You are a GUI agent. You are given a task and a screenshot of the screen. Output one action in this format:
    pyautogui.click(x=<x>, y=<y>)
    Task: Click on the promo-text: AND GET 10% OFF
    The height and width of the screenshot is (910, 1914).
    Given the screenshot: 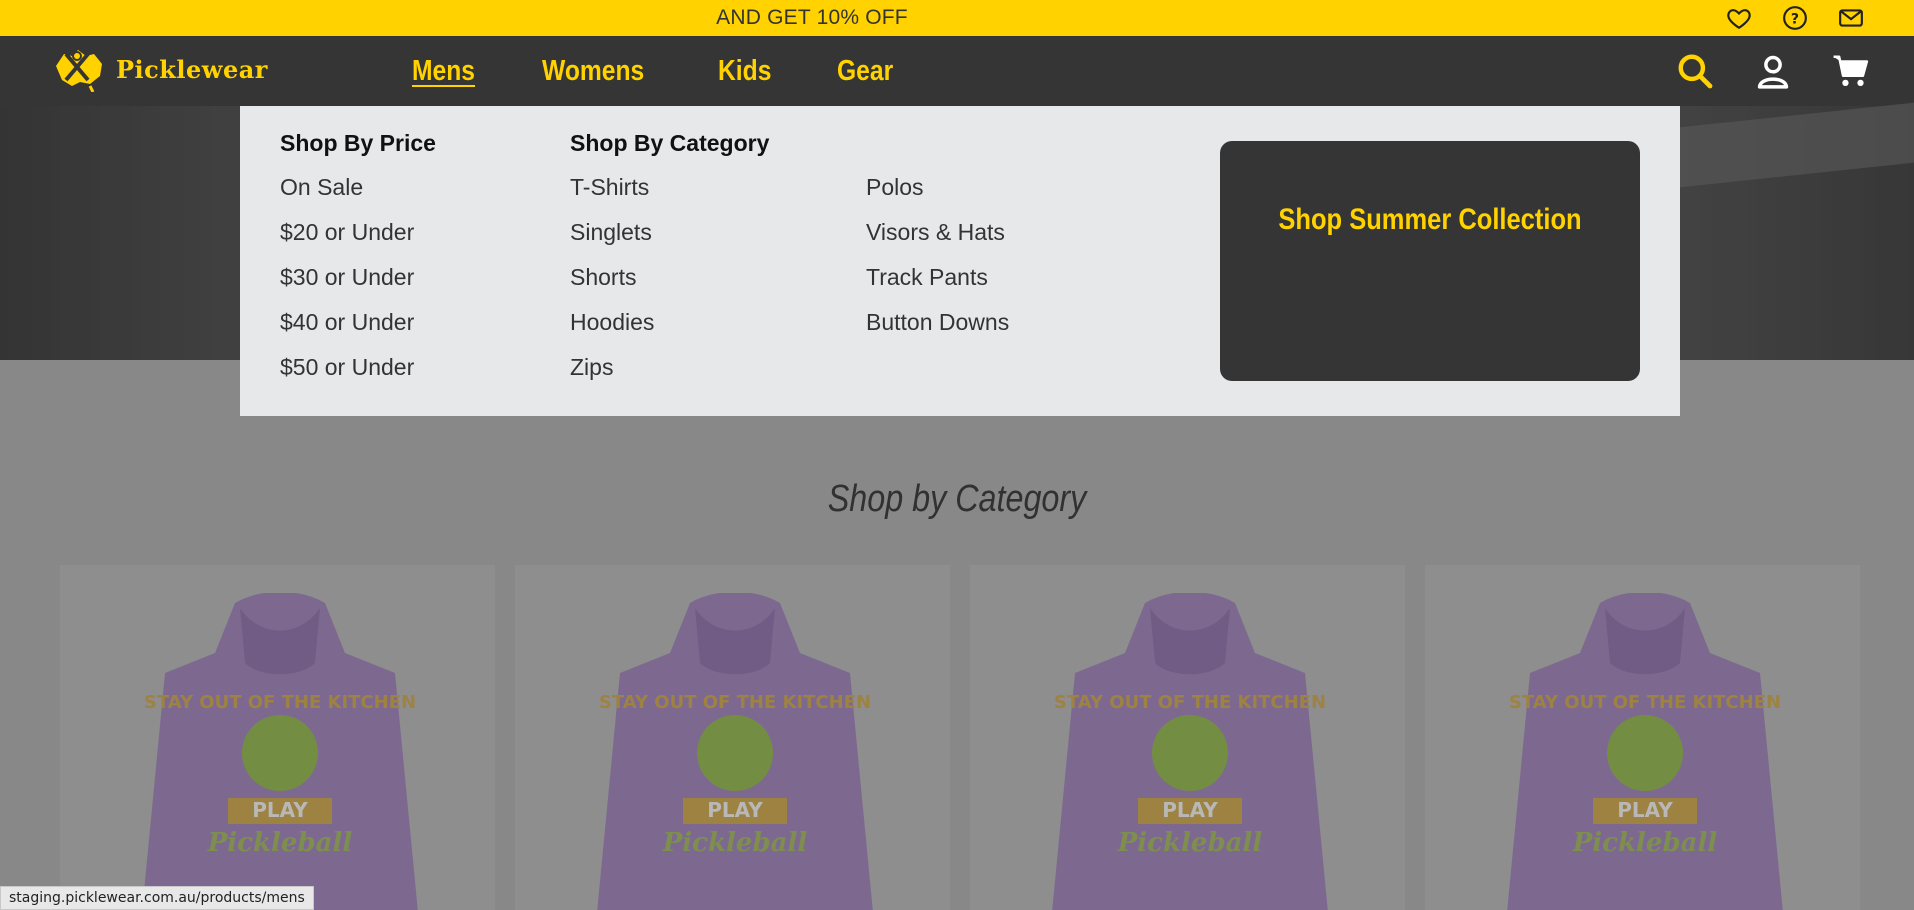 What is the action you would take?
    pyautogui.click(x=812, y=17)
    